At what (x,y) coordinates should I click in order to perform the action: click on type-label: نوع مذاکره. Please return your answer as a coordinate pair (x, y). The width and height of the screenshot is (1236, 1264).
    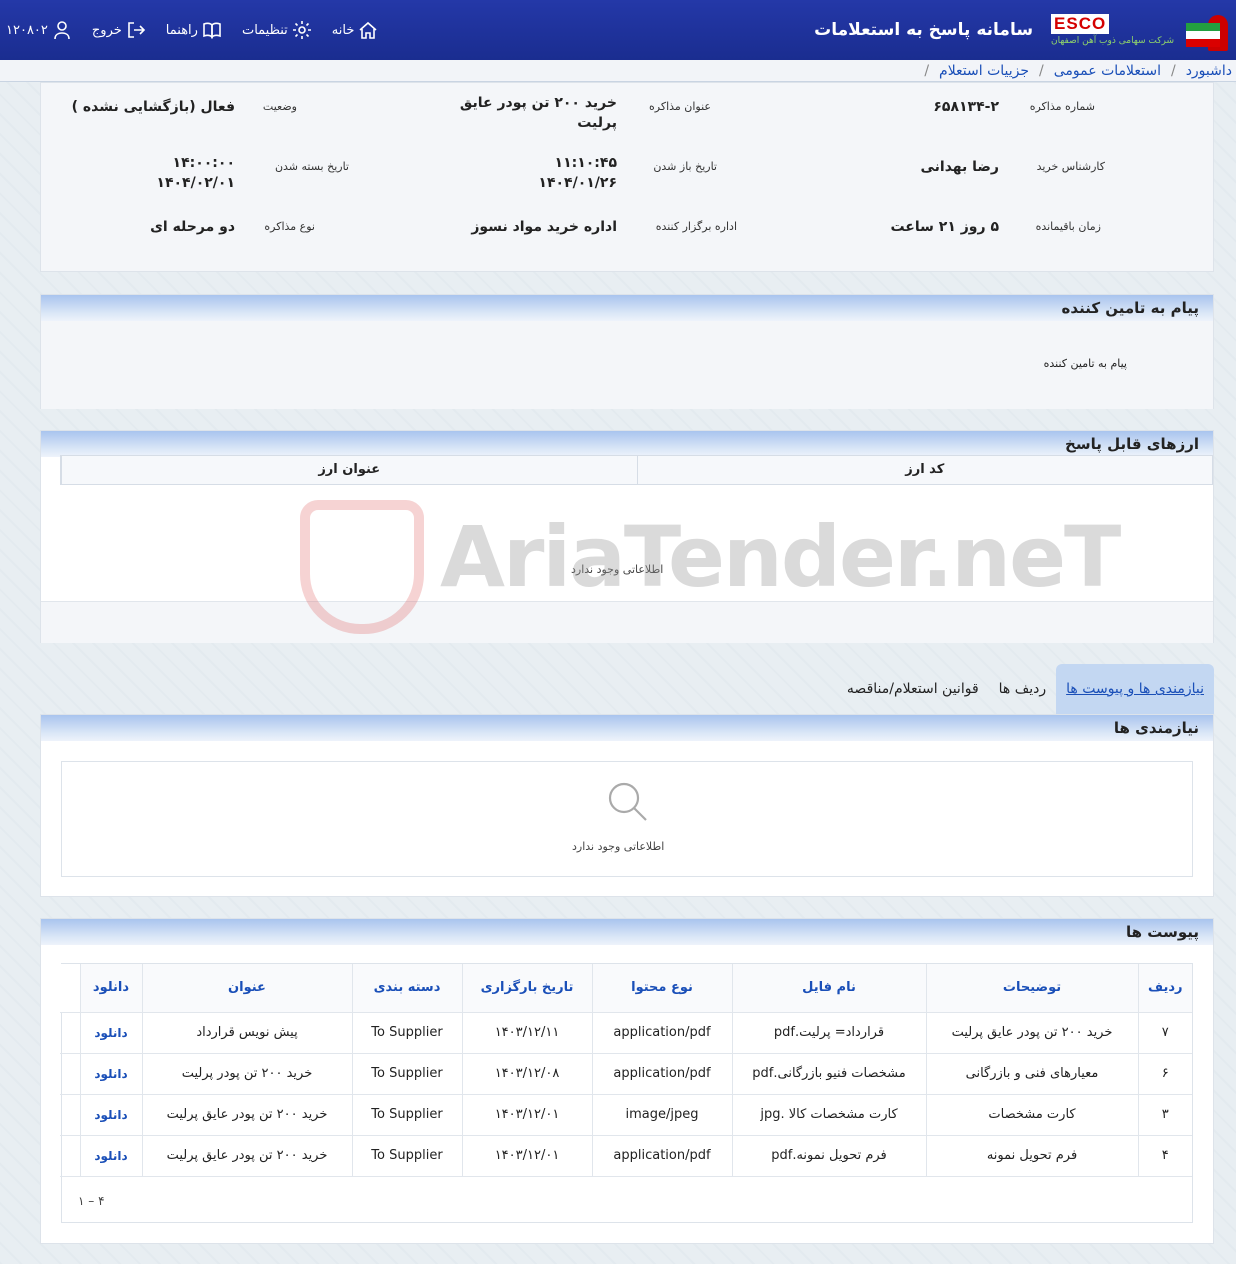
    Looking at the image, I should click on (289, 226).